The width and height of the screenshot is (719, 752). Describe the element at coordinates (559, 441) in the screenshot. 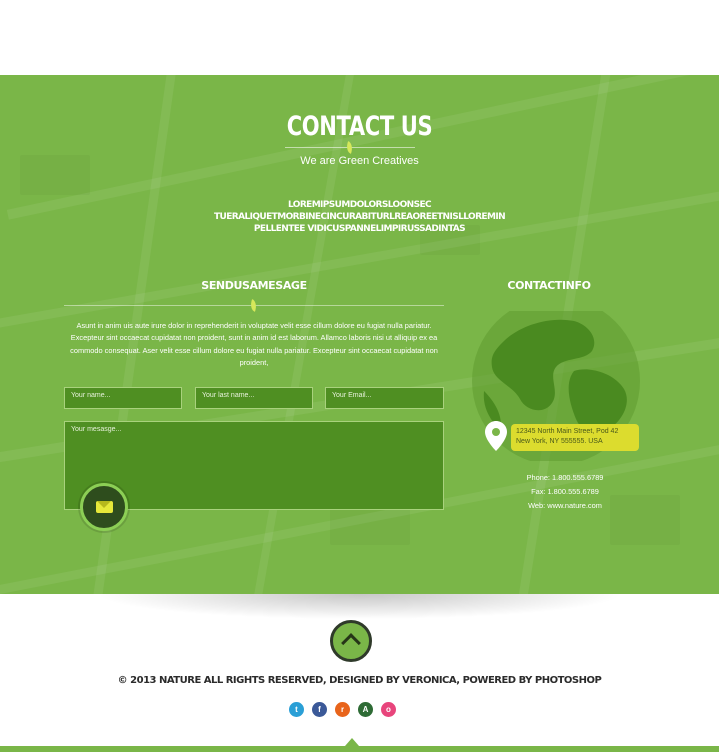

I see `address-line-2: New York, NY 555555. USA` at that location.